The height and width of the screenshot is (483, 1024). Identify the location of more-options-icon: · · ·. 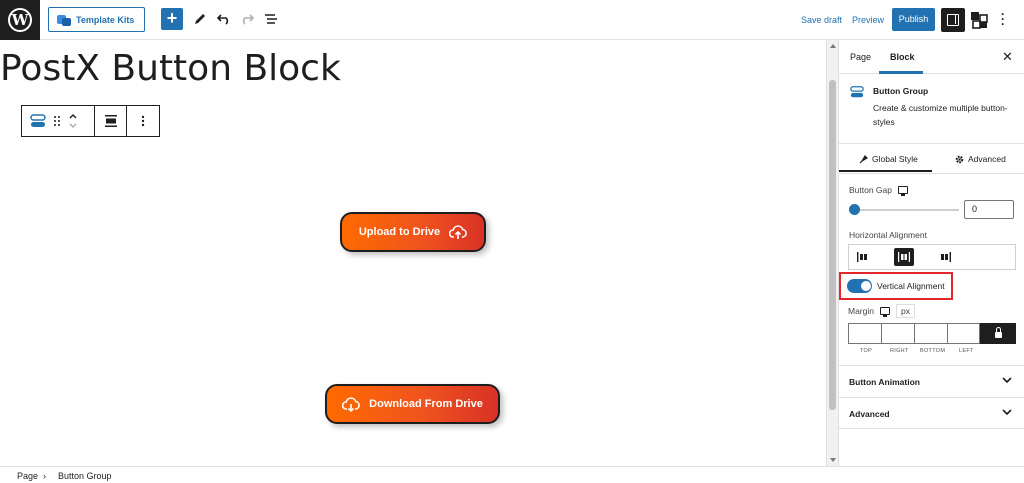
(1003, 19).